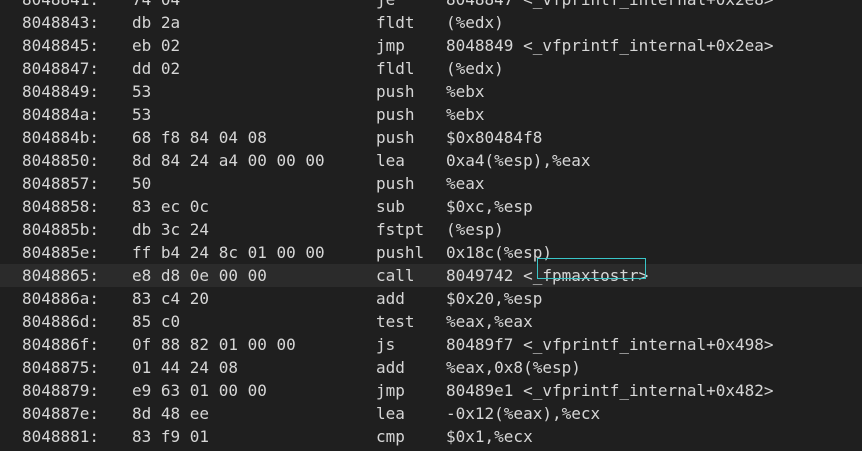 The image size is (862, 451). What do you see at coordinates (61, 45) in the screenshot?
I see `address: 8048845:` at bounding box center [61, 45].